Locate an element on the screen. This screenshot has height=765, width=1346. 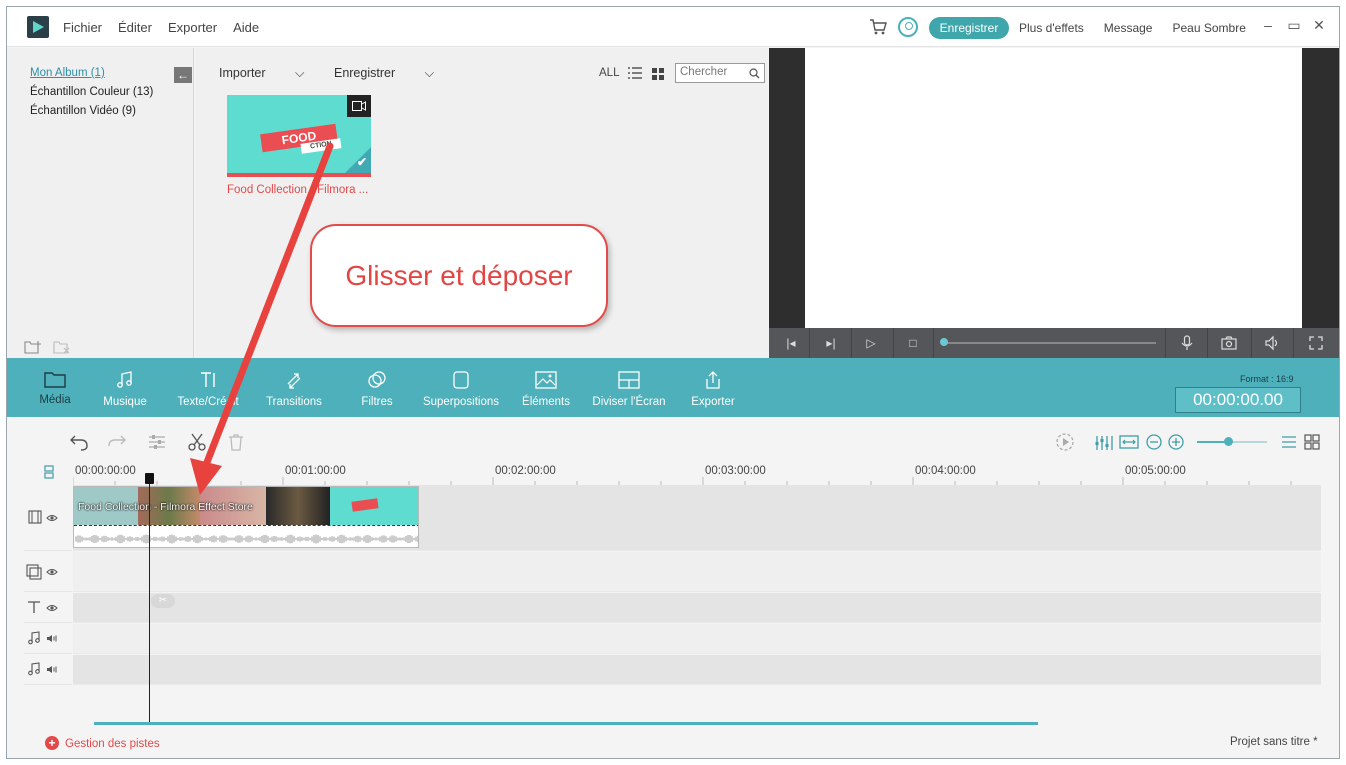
ruler-label: 00:02:00:00 is located at coordinates (525, 471).